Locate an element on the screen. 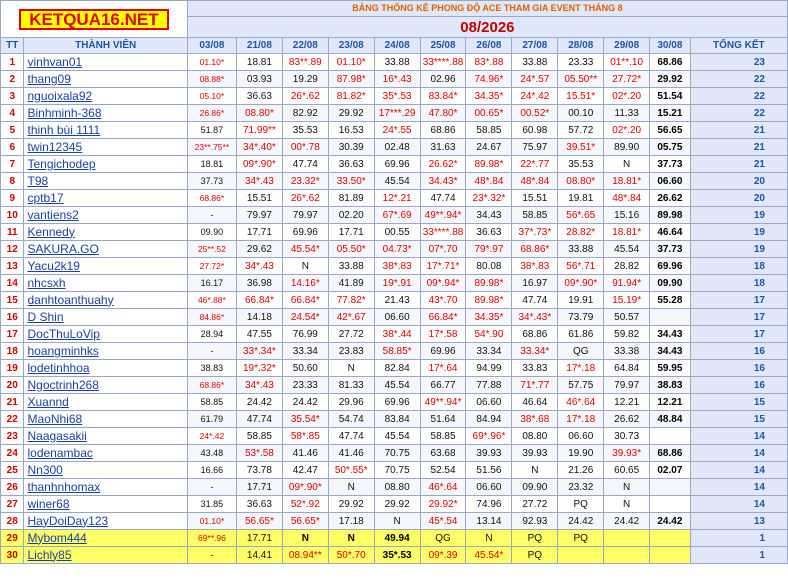  member-link: cptb17 is located at coordinates (105, 198).